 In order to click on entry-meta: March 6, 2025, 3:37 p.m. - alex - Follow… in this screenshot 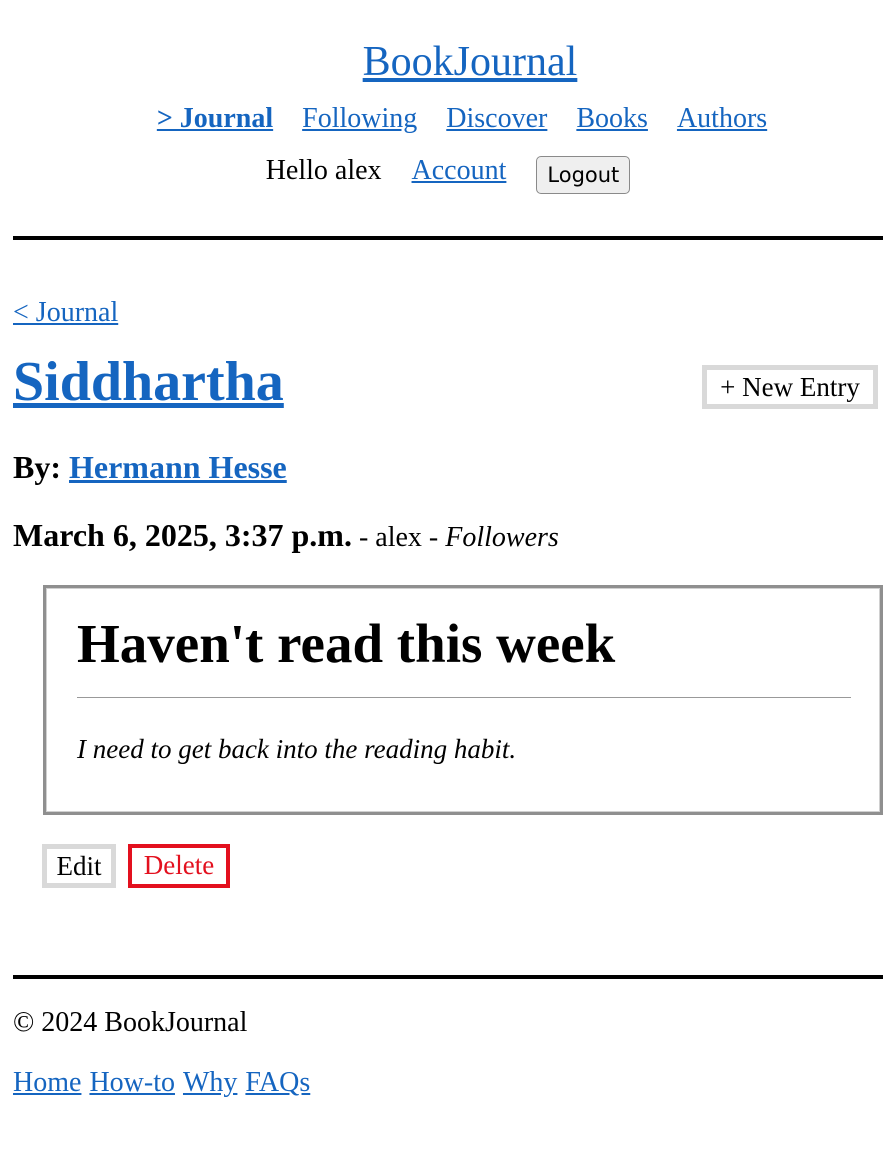, I will do `click(286, 536)`.